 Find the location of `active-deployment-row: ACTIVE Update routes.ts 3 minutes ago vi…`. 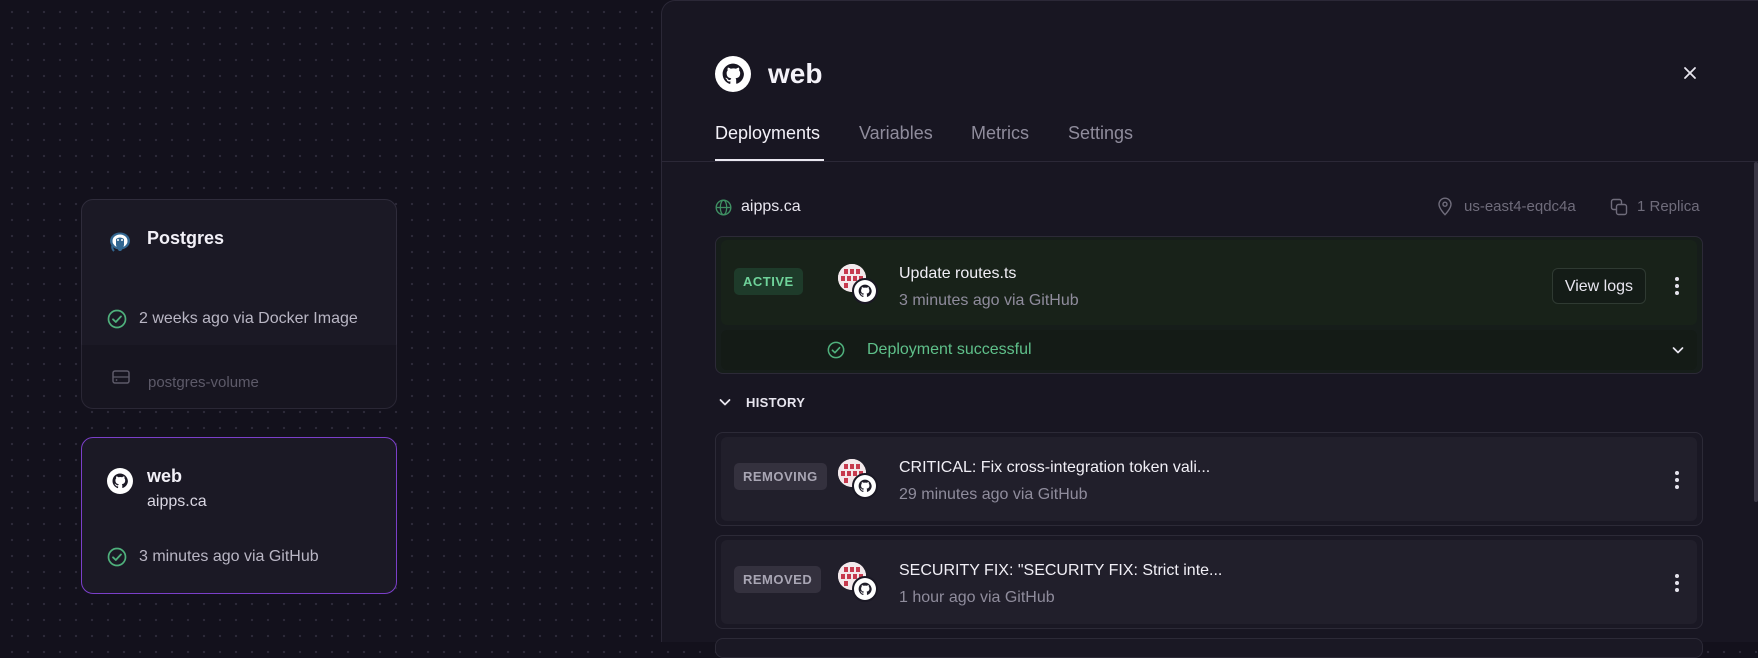

active-deployment-row: ACTIVE Update routes.ts 3 minutes ago vi… is located at coordinates (1209, 282).